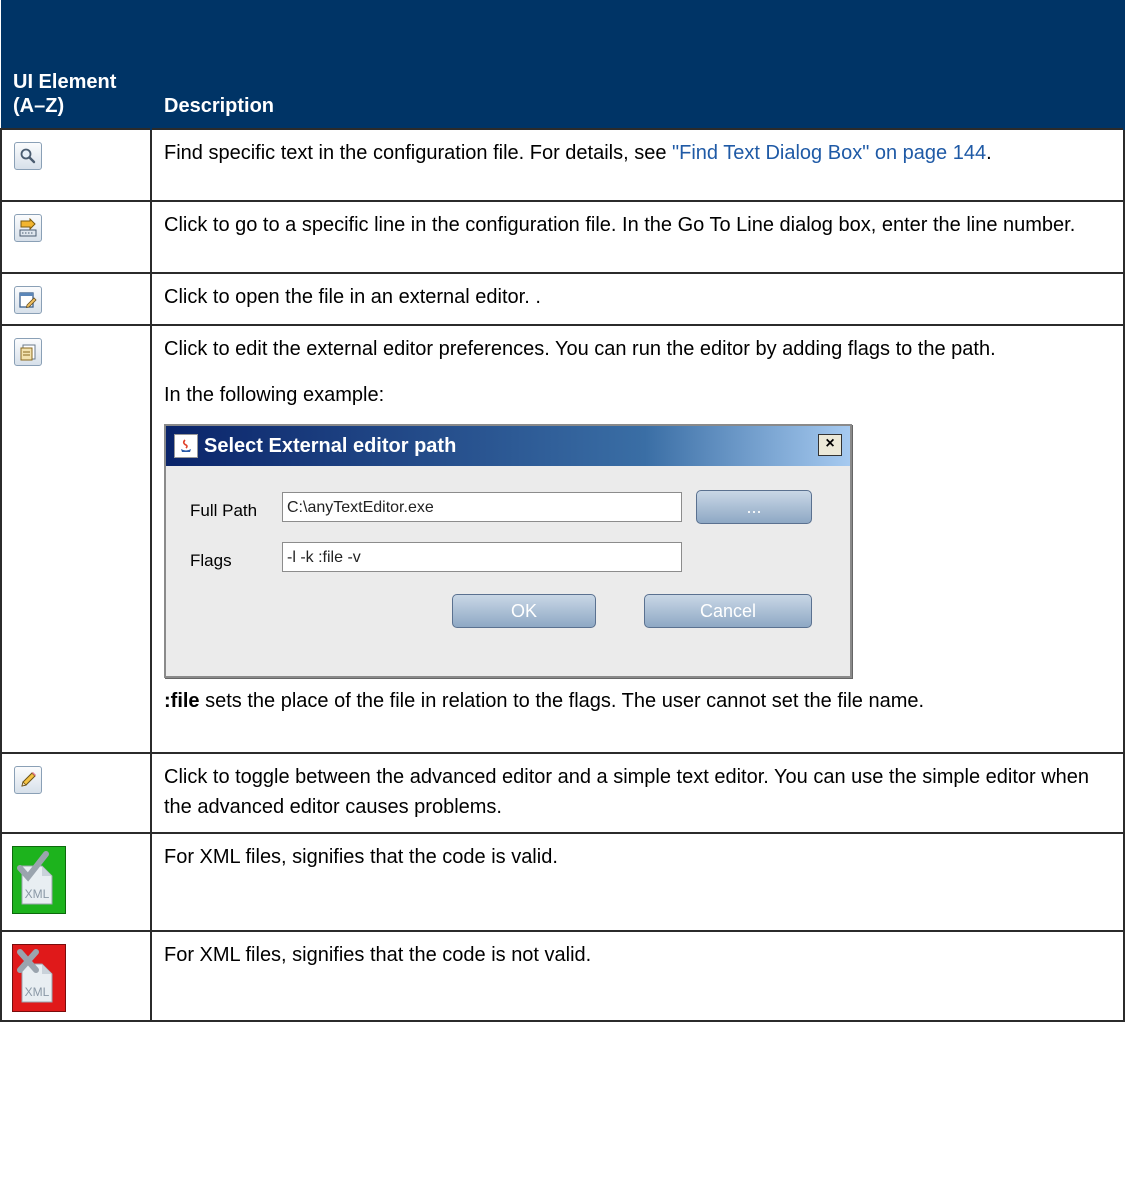 The height and width of the screenshot is (1204, 1125). I want to click on column-header-description: Description, so click(638, 64).